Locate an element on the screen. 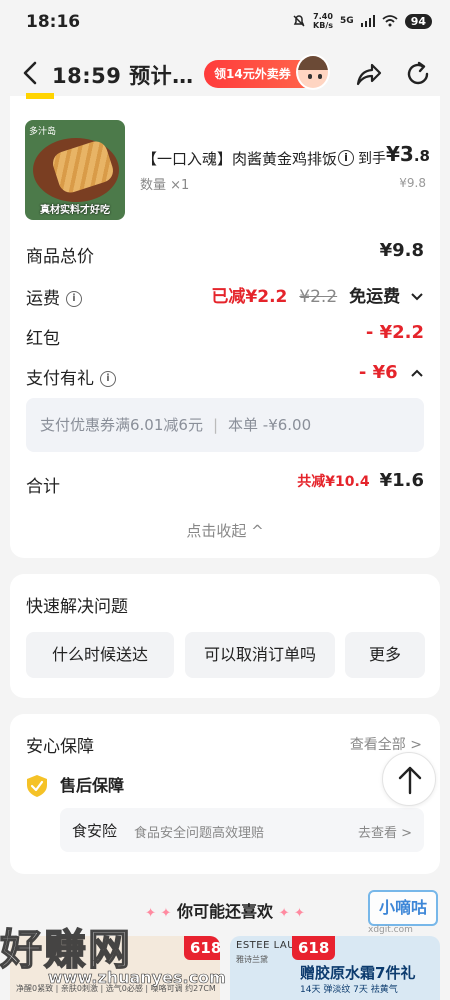 The width and height of the screenshot is (450, 1000). food-safety-link: 去查看 > is located at coordinates (385, 831).